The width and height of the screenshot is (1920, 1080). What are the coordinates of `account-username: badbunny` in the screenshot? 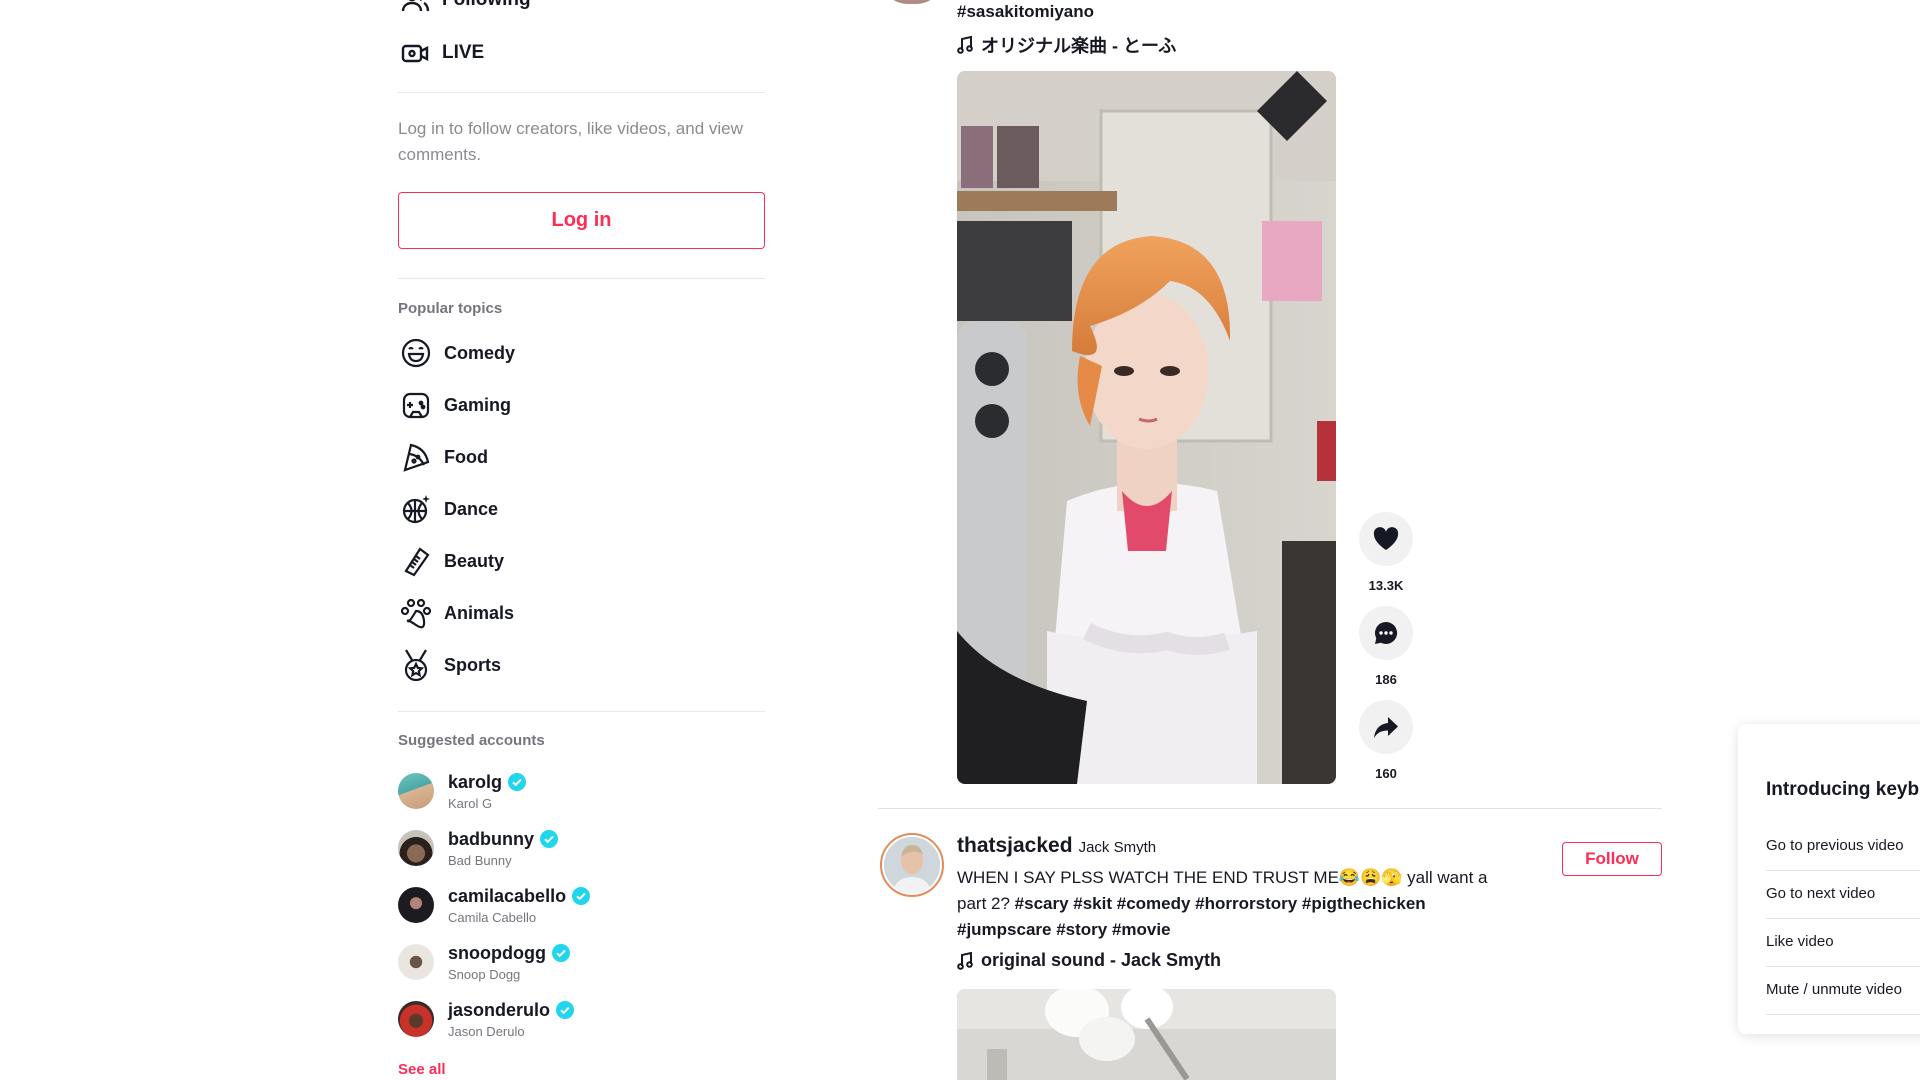 It's located at (491, 838).